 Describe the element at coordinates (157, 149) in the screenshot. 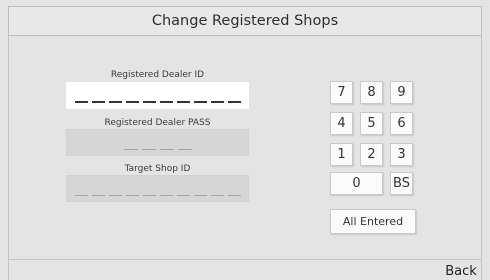

I see `dealer-pass-mask` at that location.